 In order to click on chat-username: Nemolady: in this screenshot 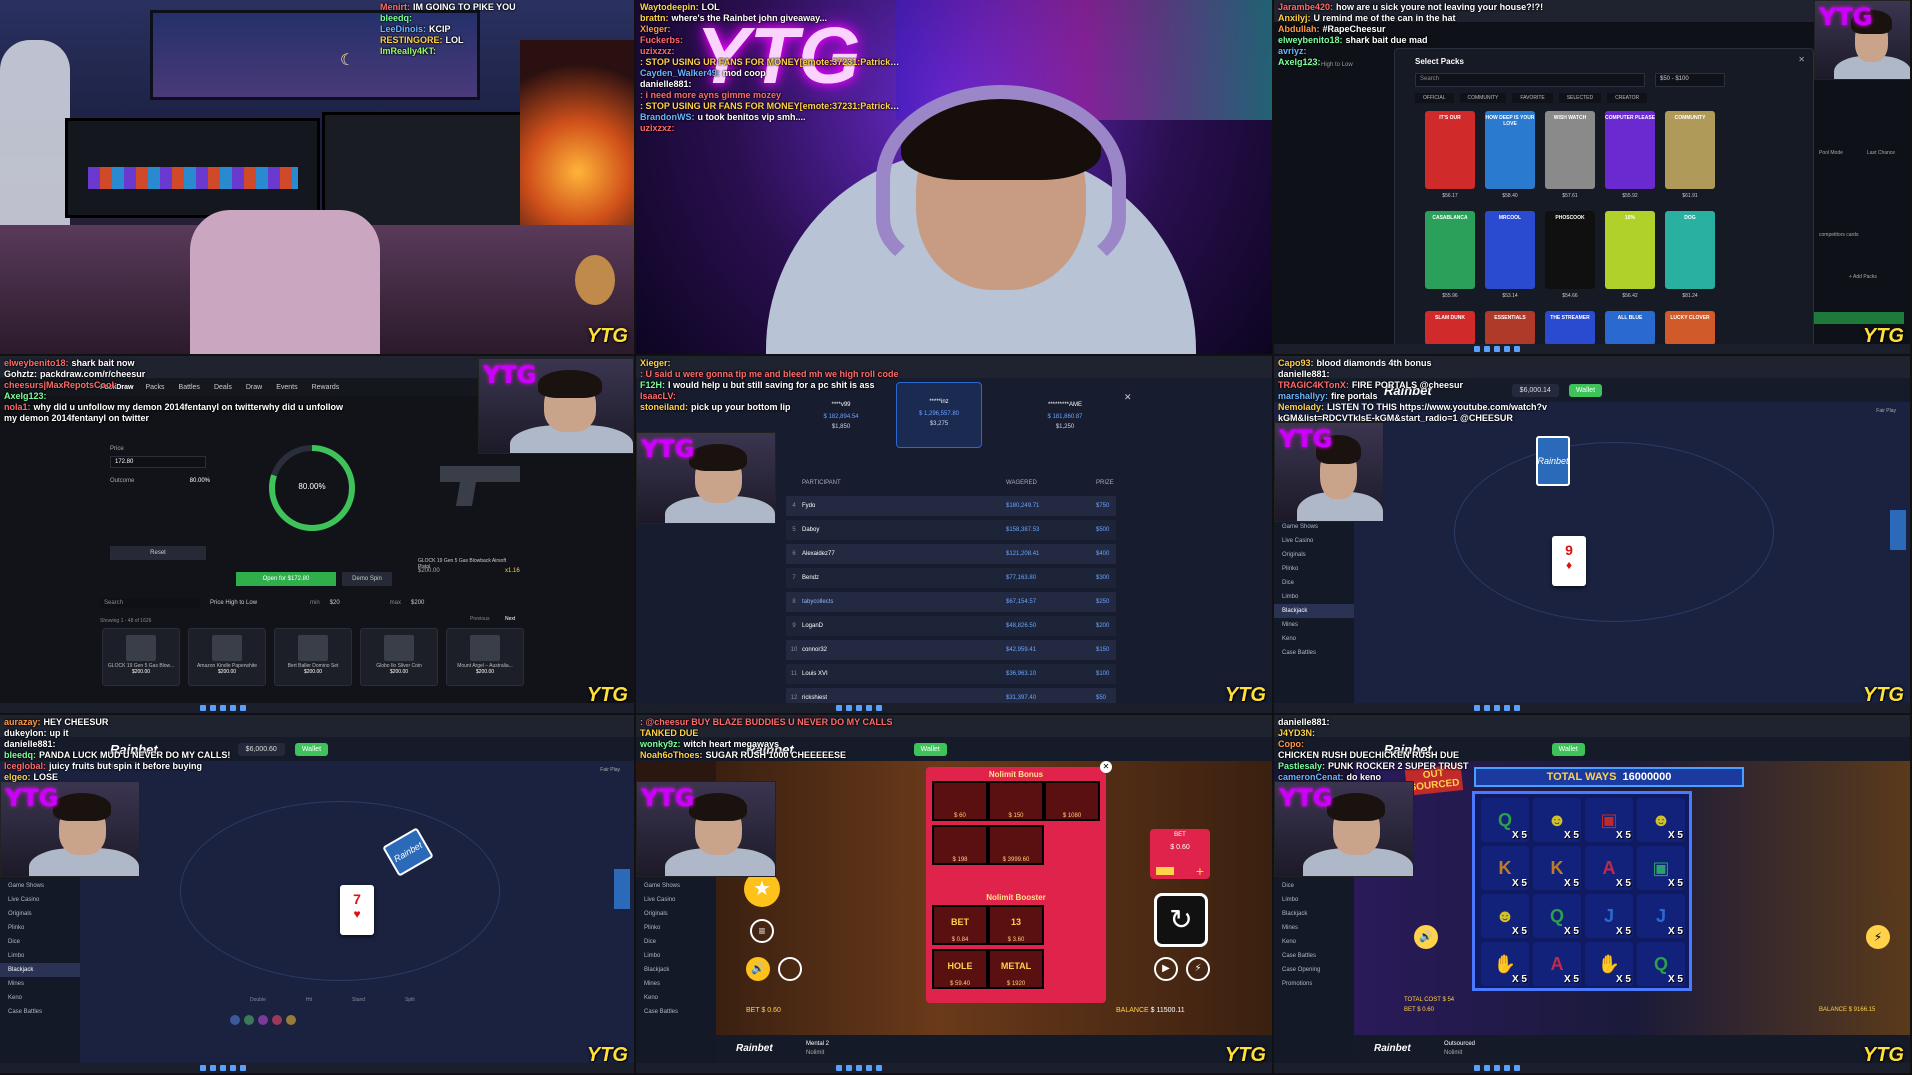, I will do `click(1301, 407)`.